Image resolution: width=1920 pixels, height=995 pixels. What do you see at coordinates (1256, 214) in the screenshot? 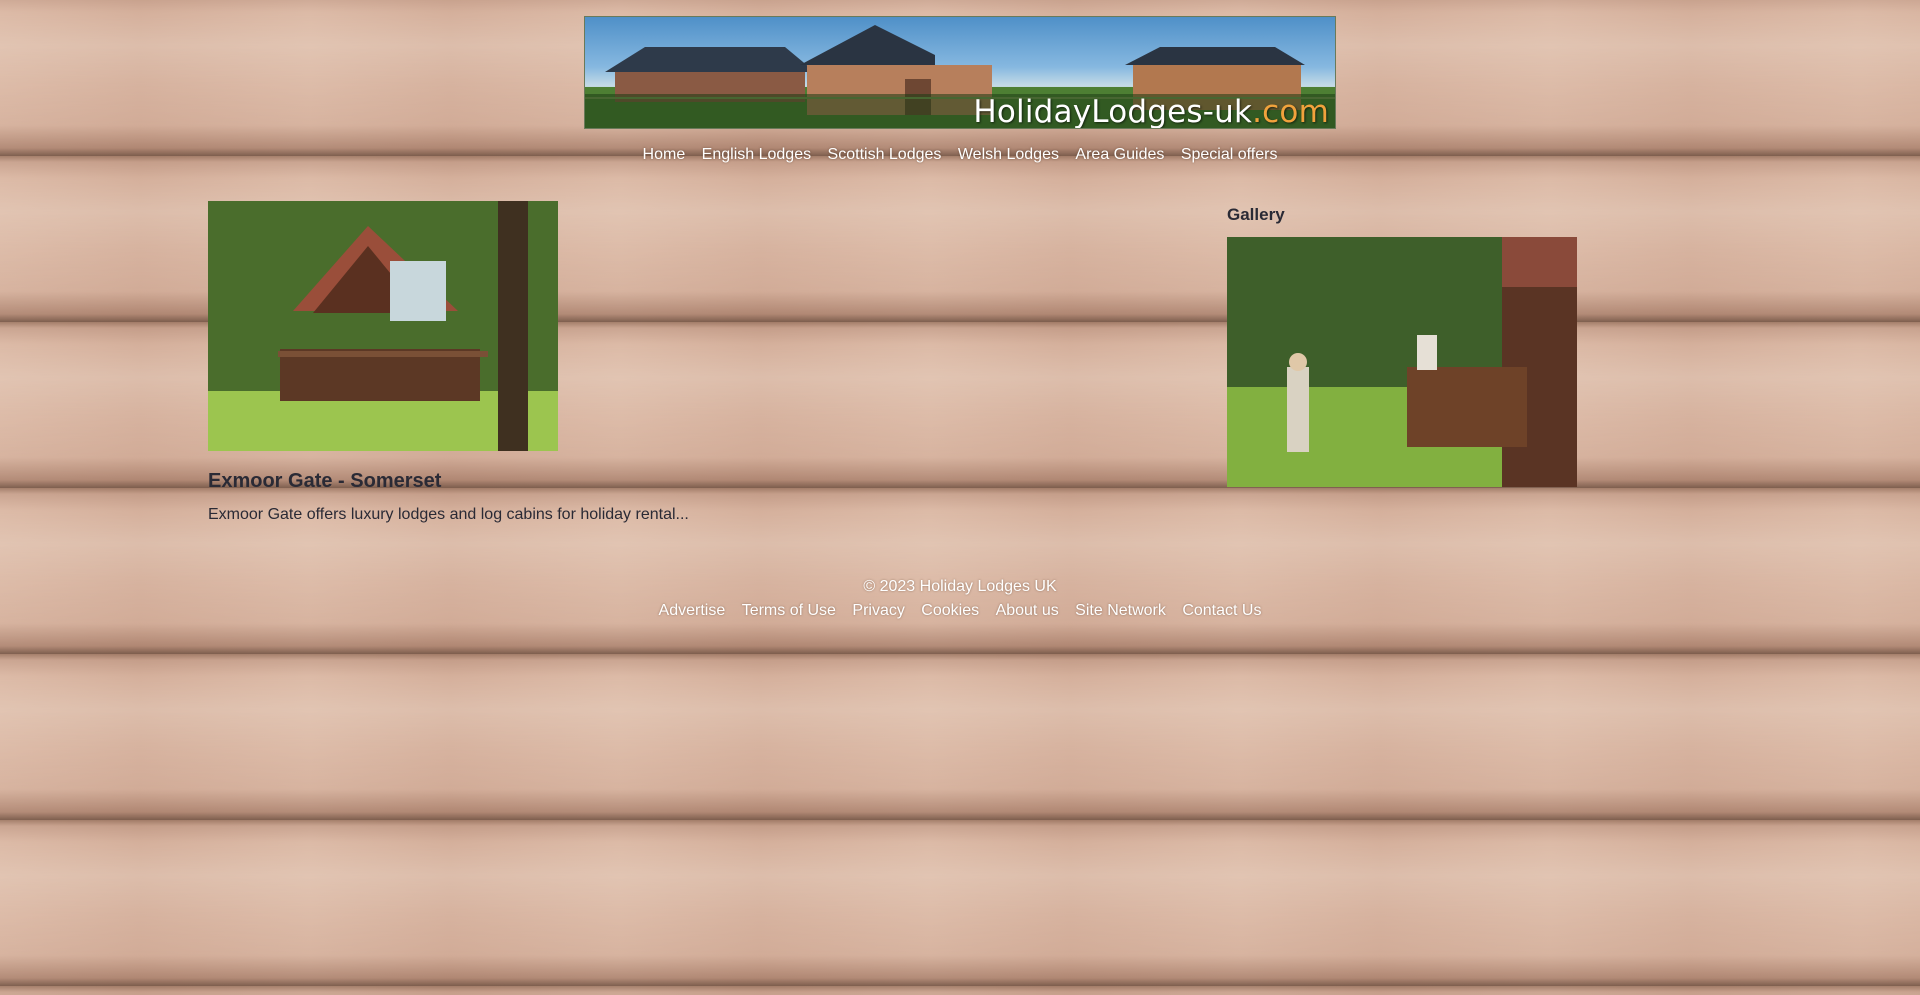
I see `gallery-heading: Gallery` at bounding box center [1256, 214].